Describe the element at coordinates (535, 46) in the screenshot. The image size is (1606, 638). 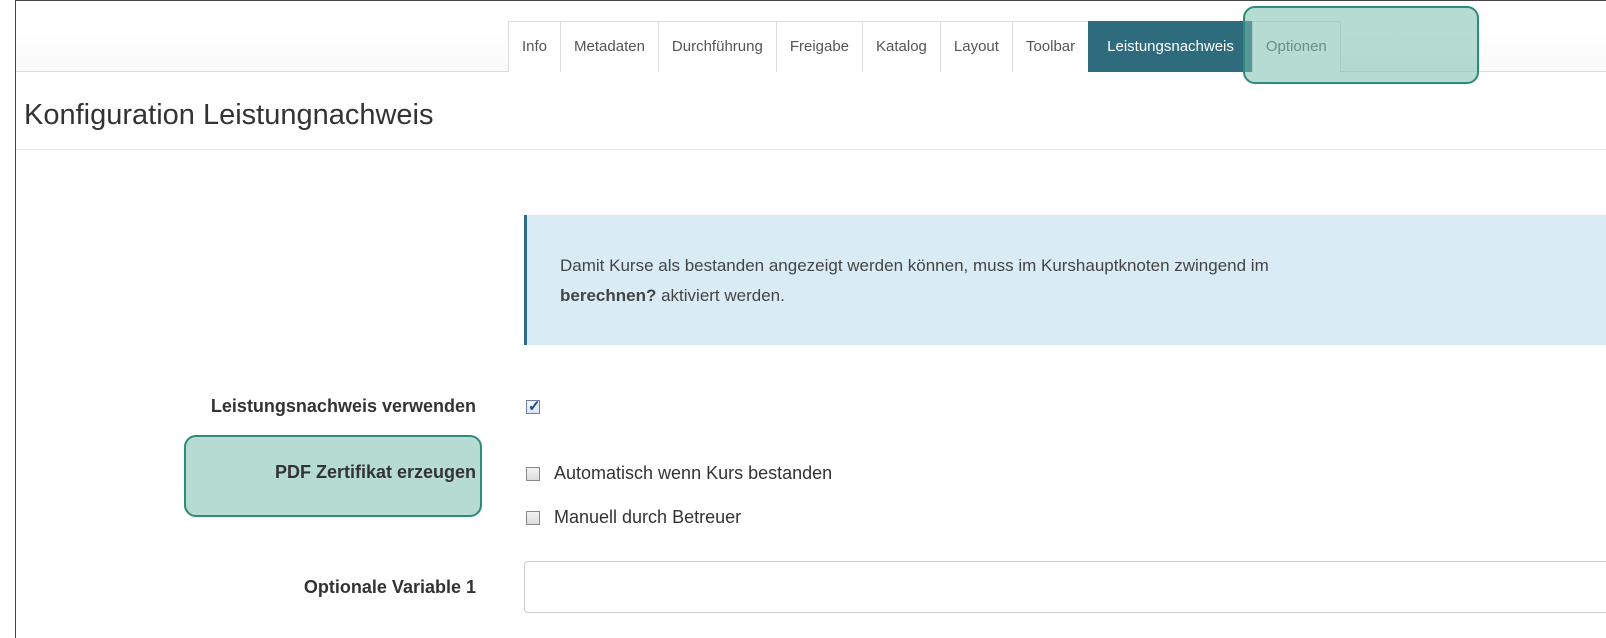
I see `tab-info: Info` at that location.